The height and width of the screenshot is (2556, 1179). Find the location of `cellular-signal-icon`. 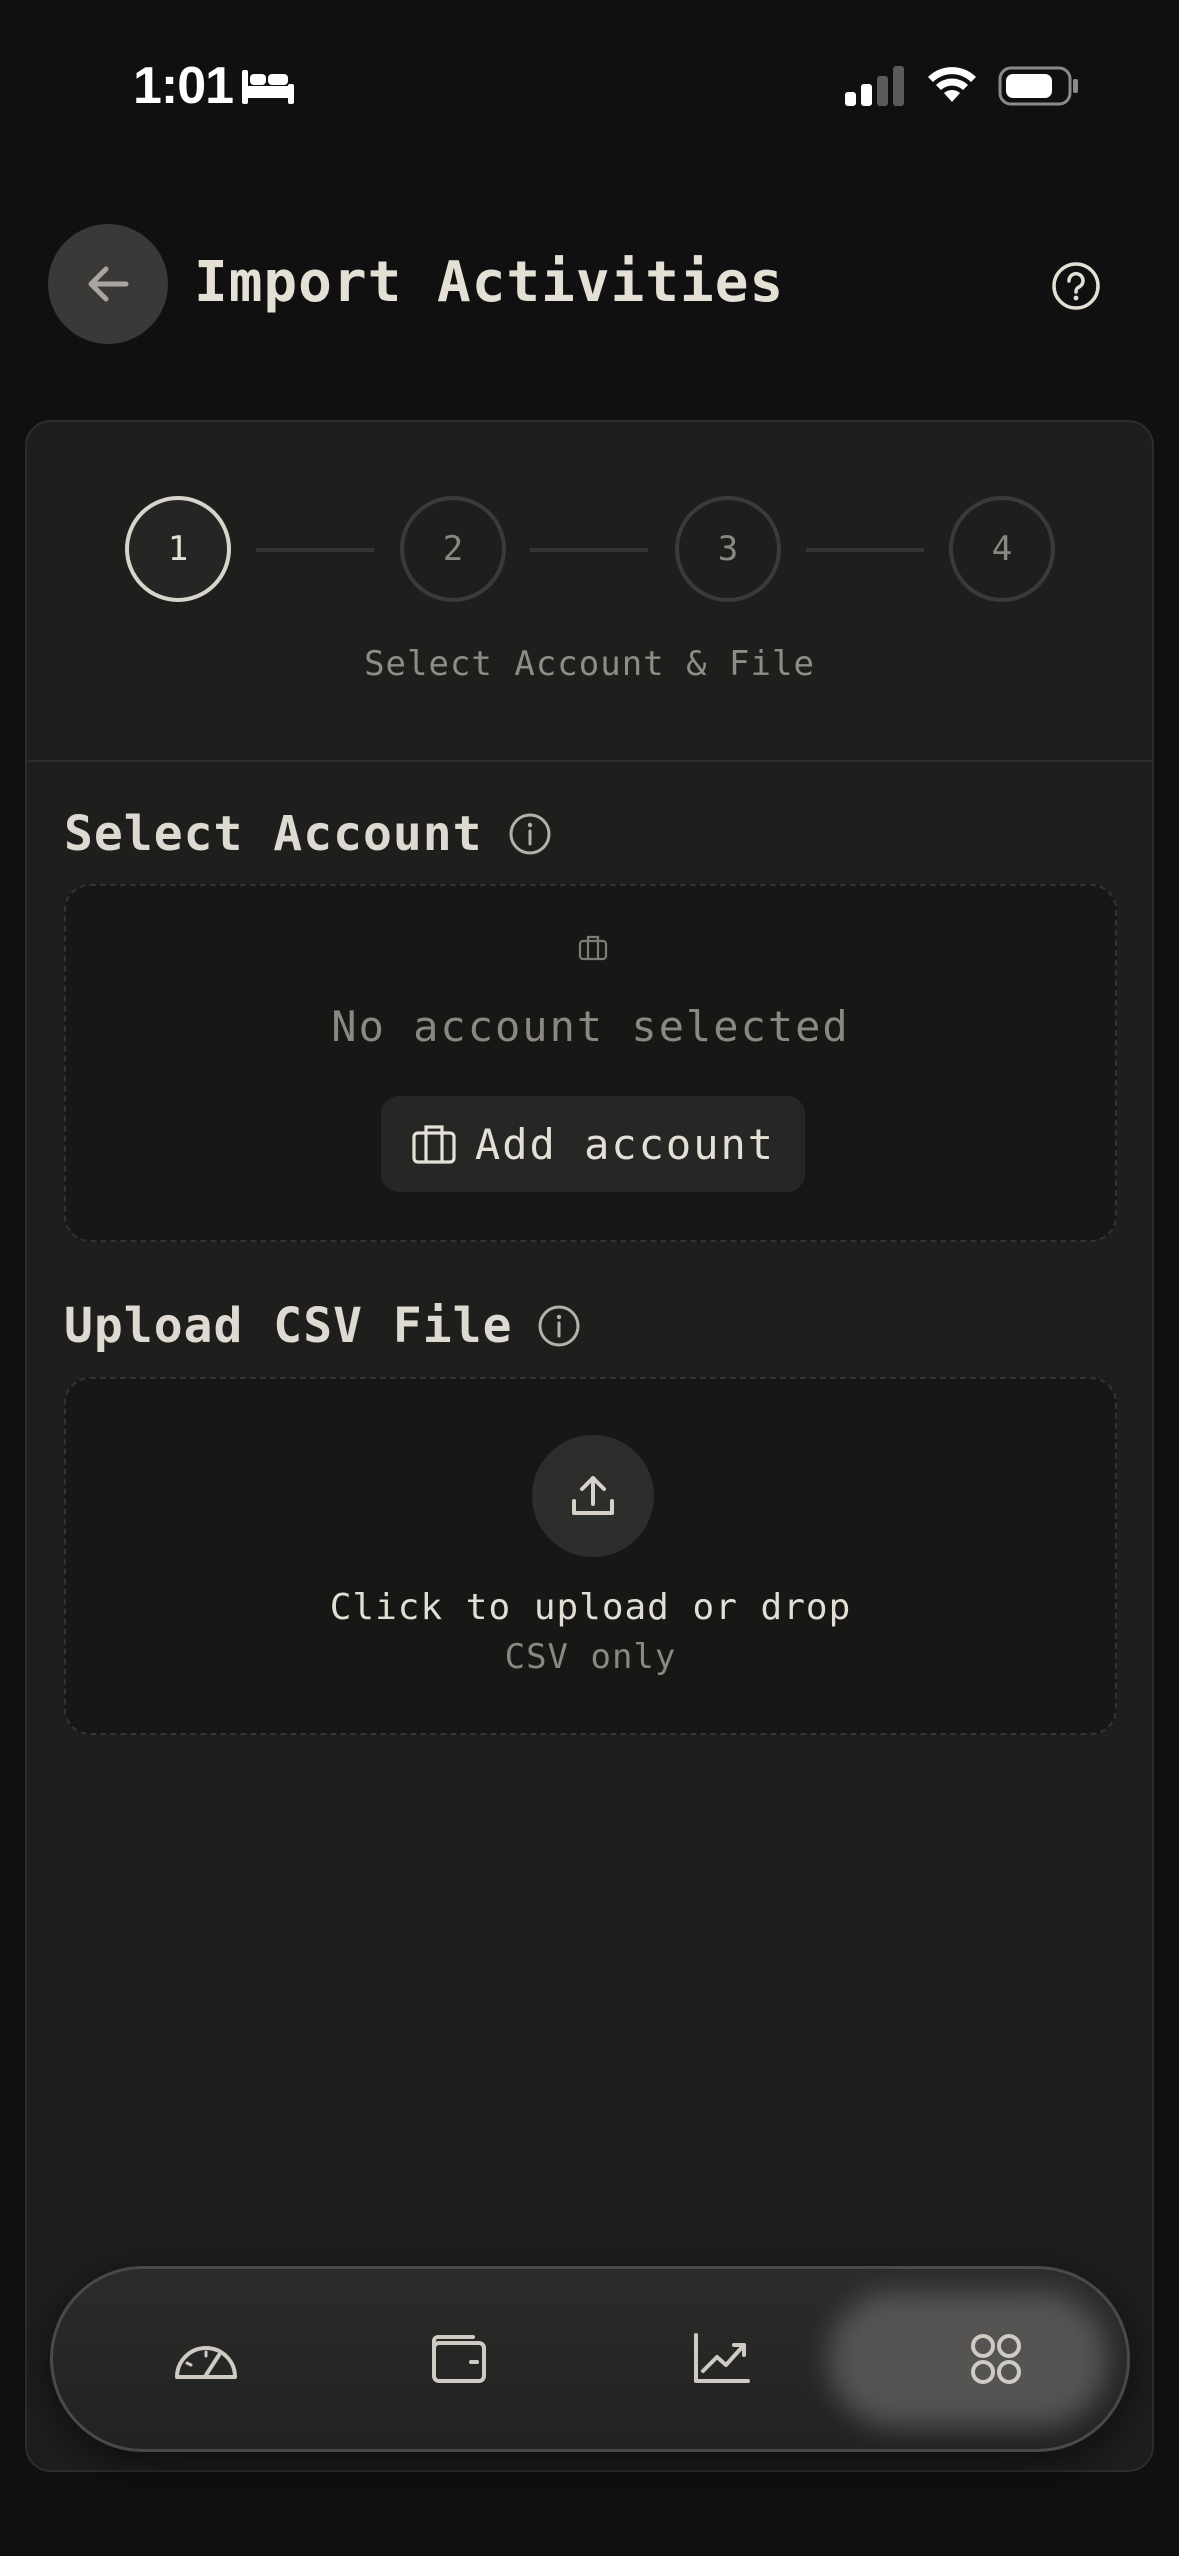

cellular-signal-icon is located at coordinates (874, 86).